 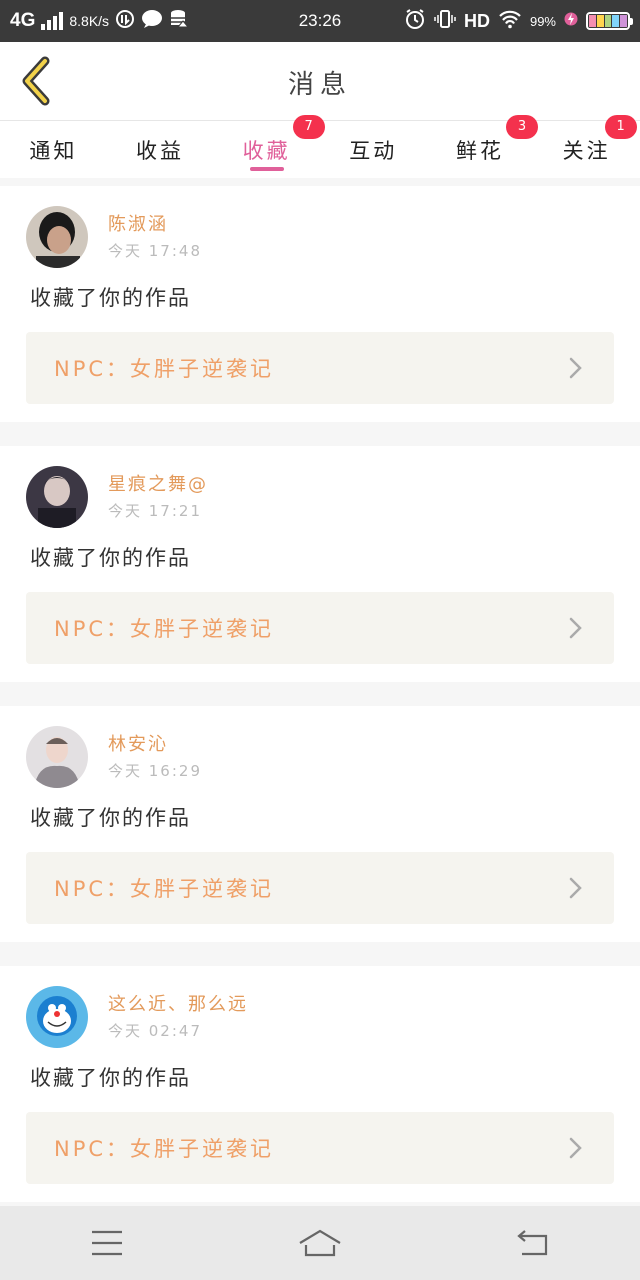 I want to click on chat-icon, so click(x=152, y=21).